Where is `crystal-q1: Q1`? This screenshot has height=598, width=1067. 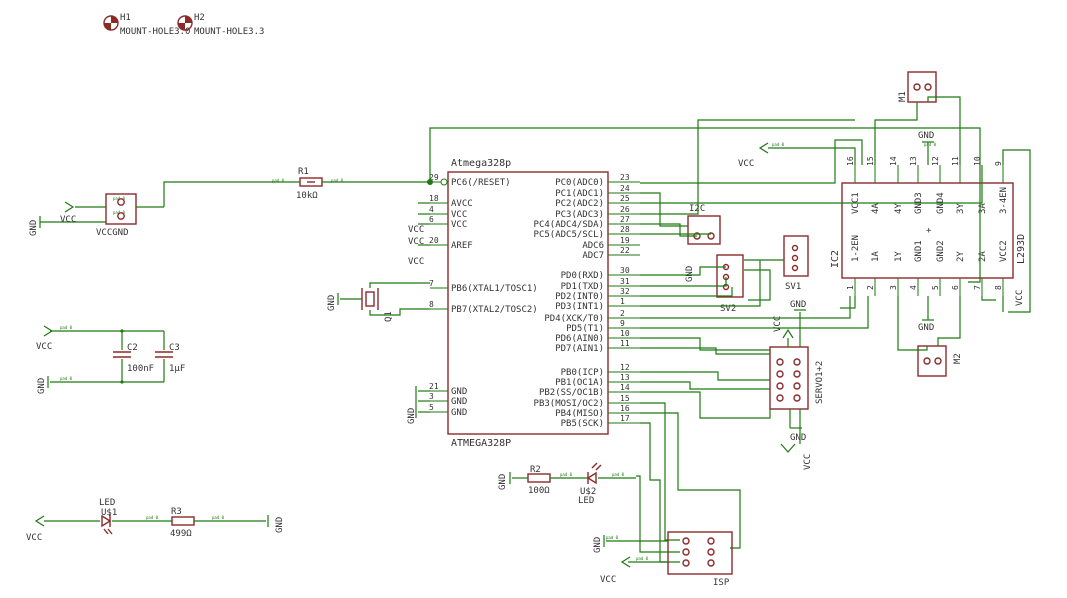
crystal-q1: Q1 is located at coordinates (367, 305).